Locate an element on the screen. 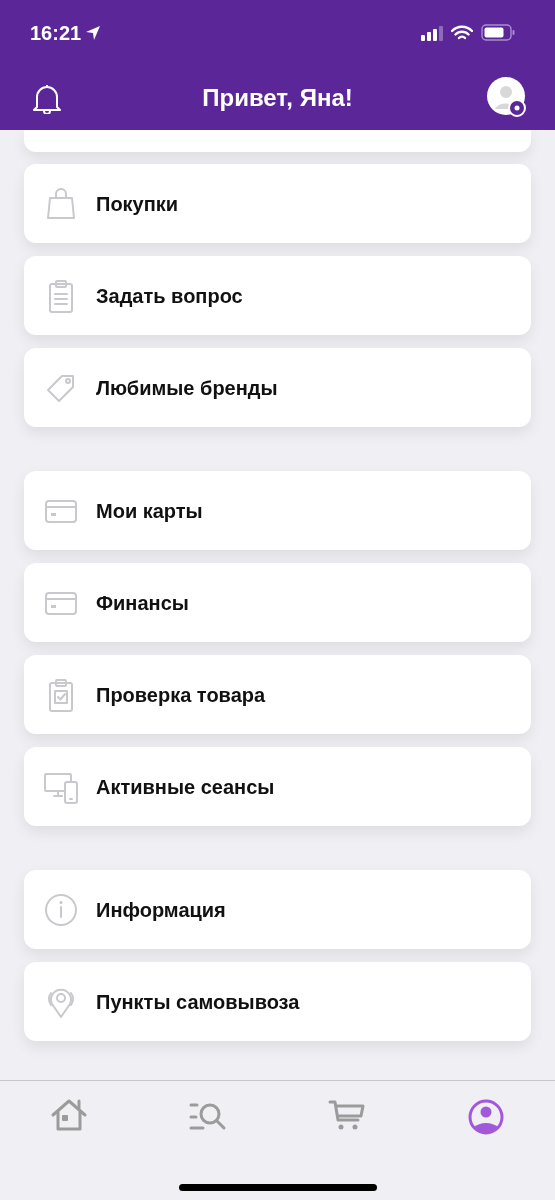  wifi-icon is located at coordinates (462, 32).